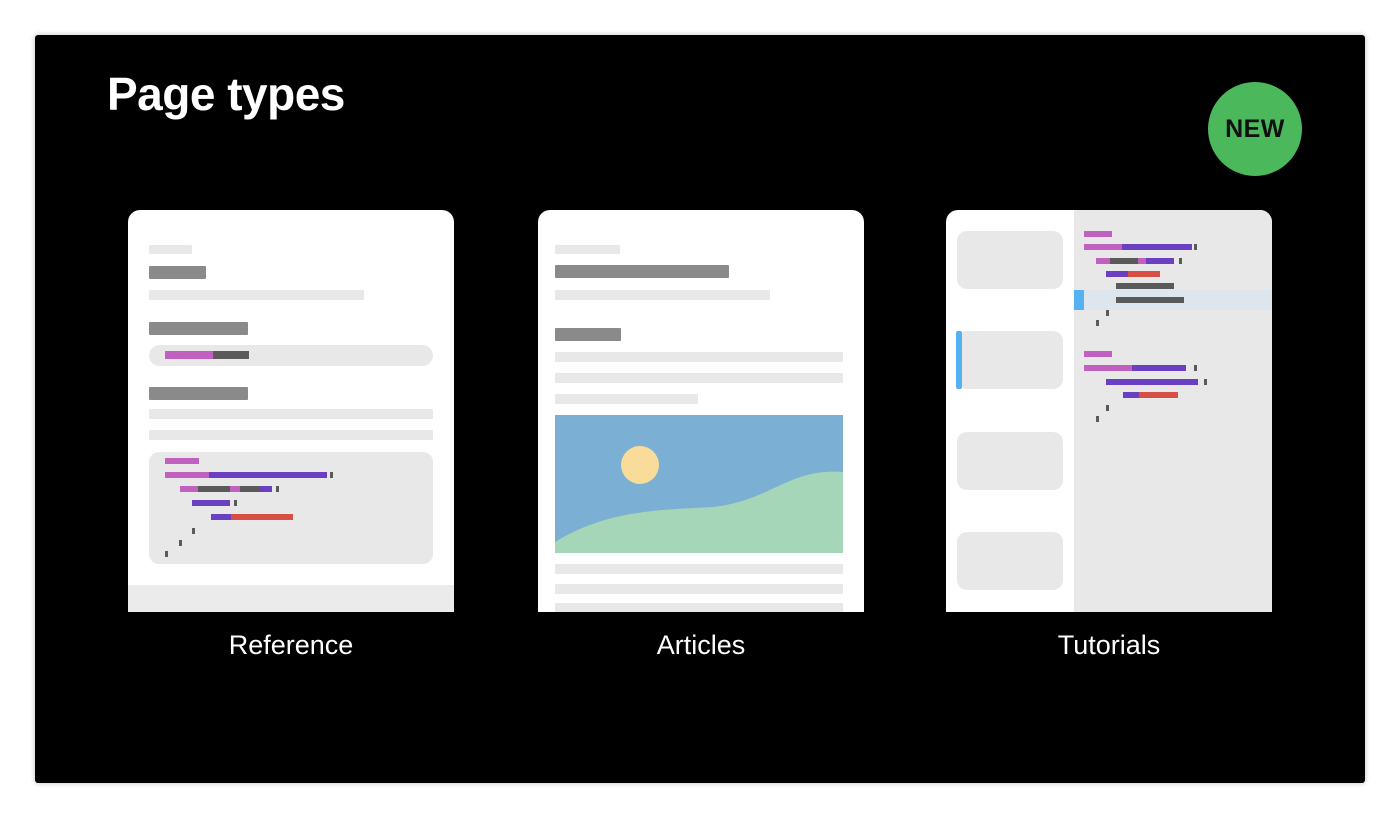 The image size is (1400, 818). Describe the element at coordinates (170, 249) in the screenshot. I see `ref-eyebrow` at that location.